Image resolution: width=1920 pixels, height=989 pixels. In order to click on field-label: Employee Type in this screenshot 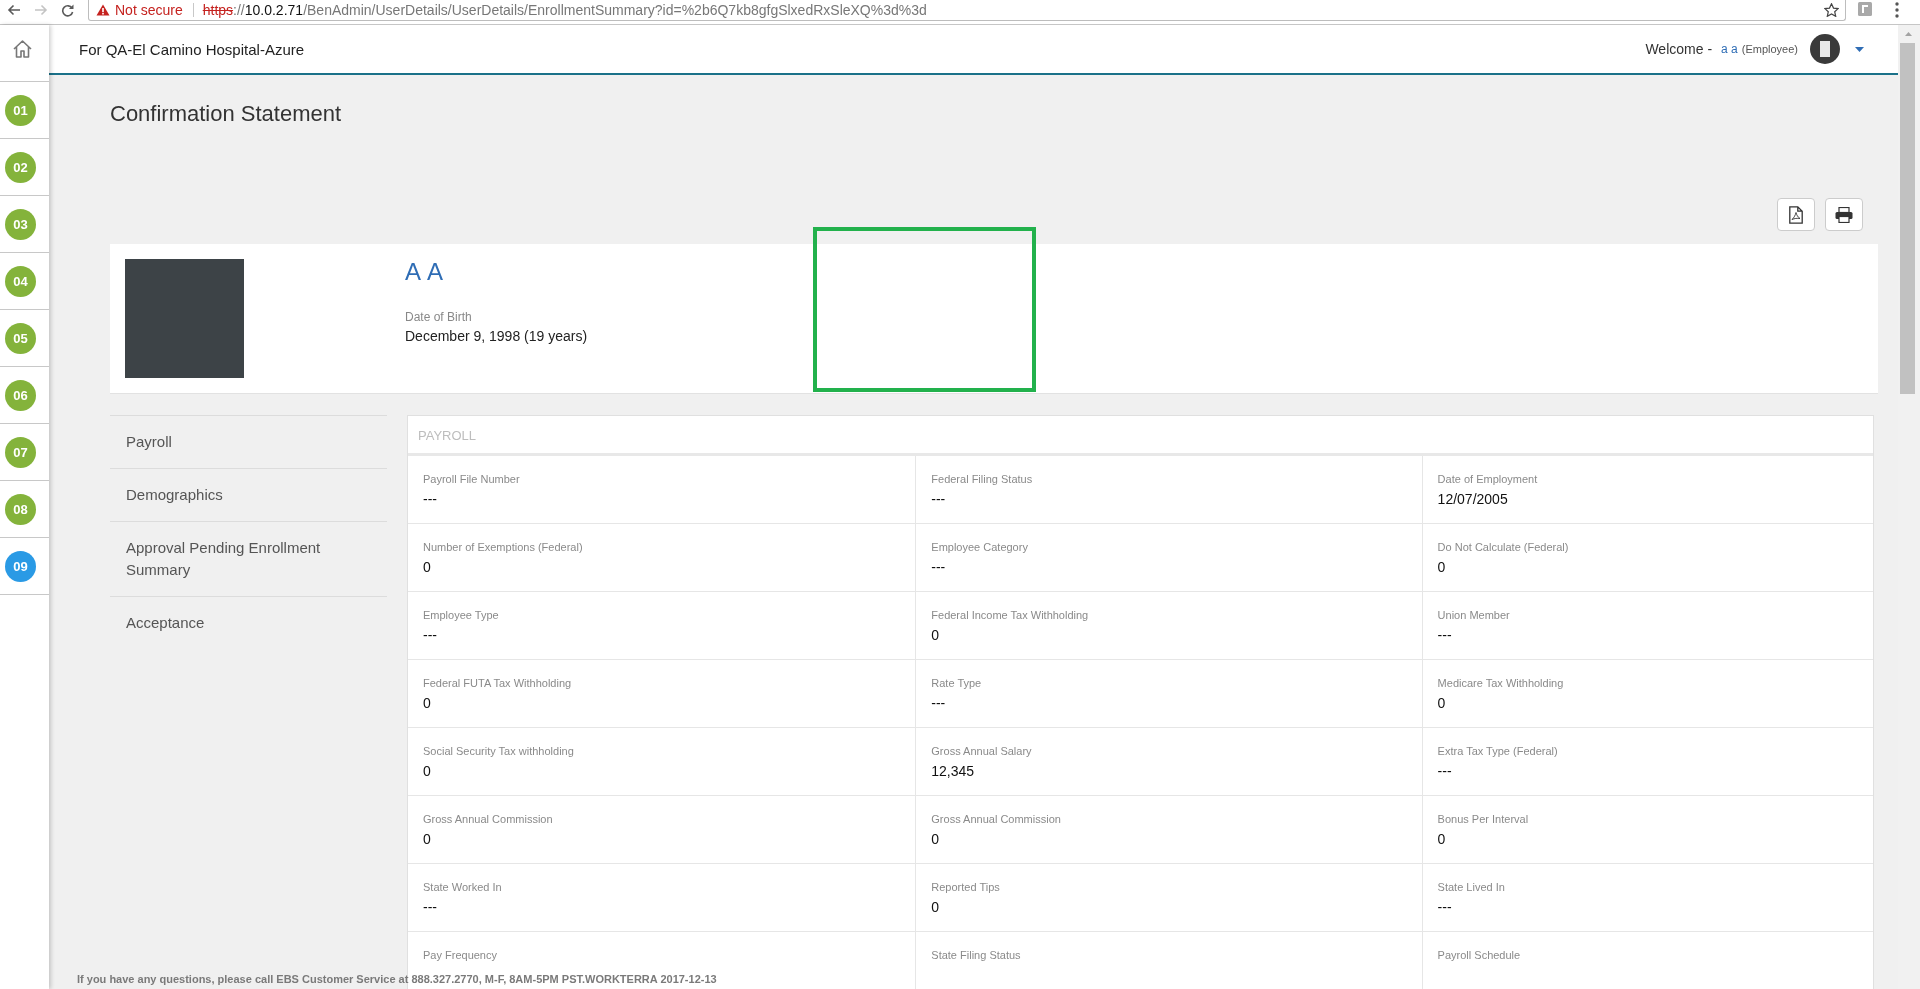, I will do `click(461, 615)`.